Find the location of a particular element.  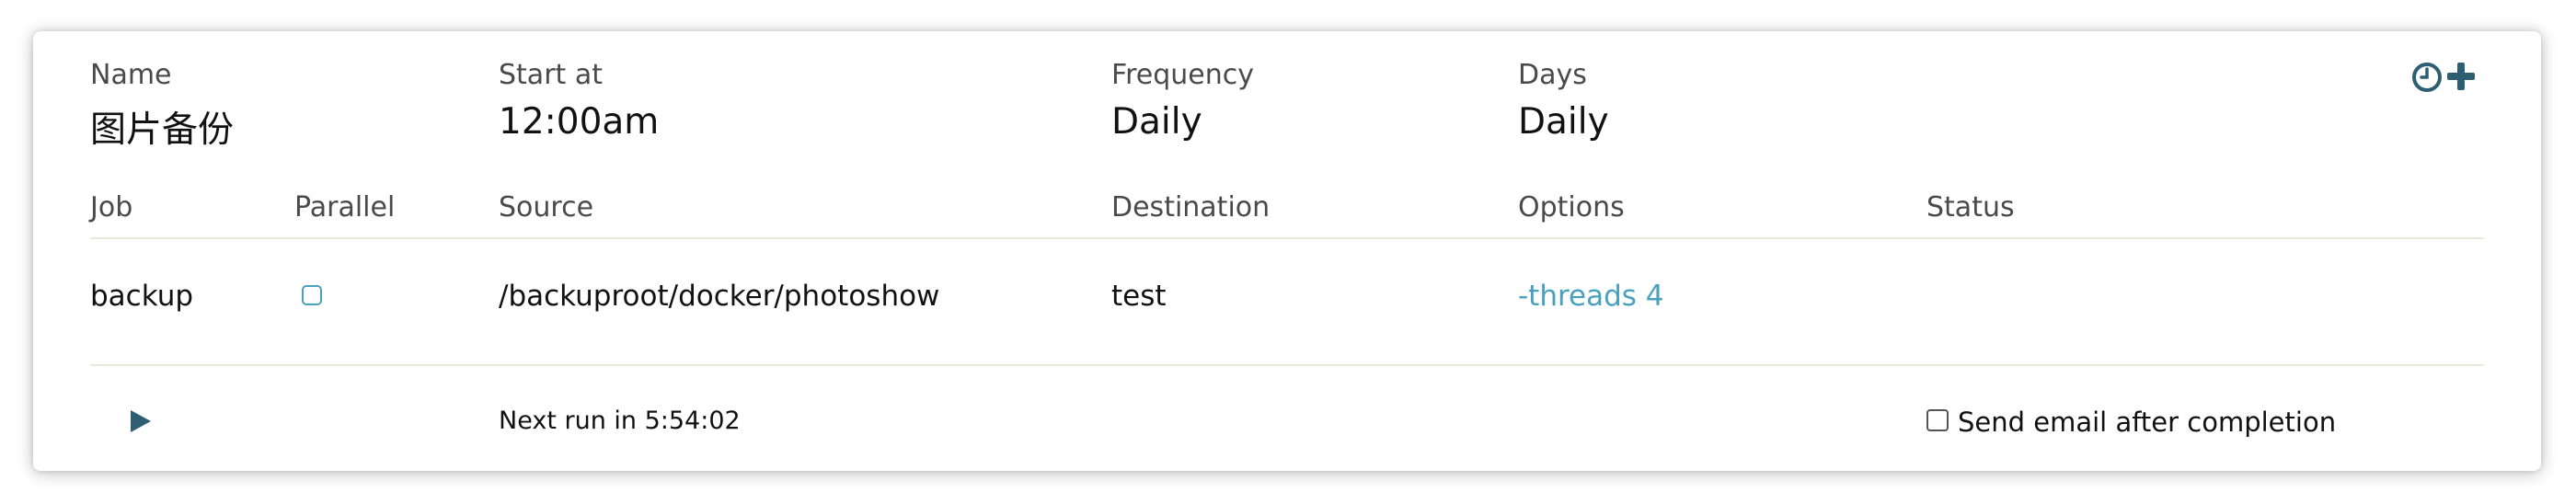

play-icon is located at coordinates (141, 421).